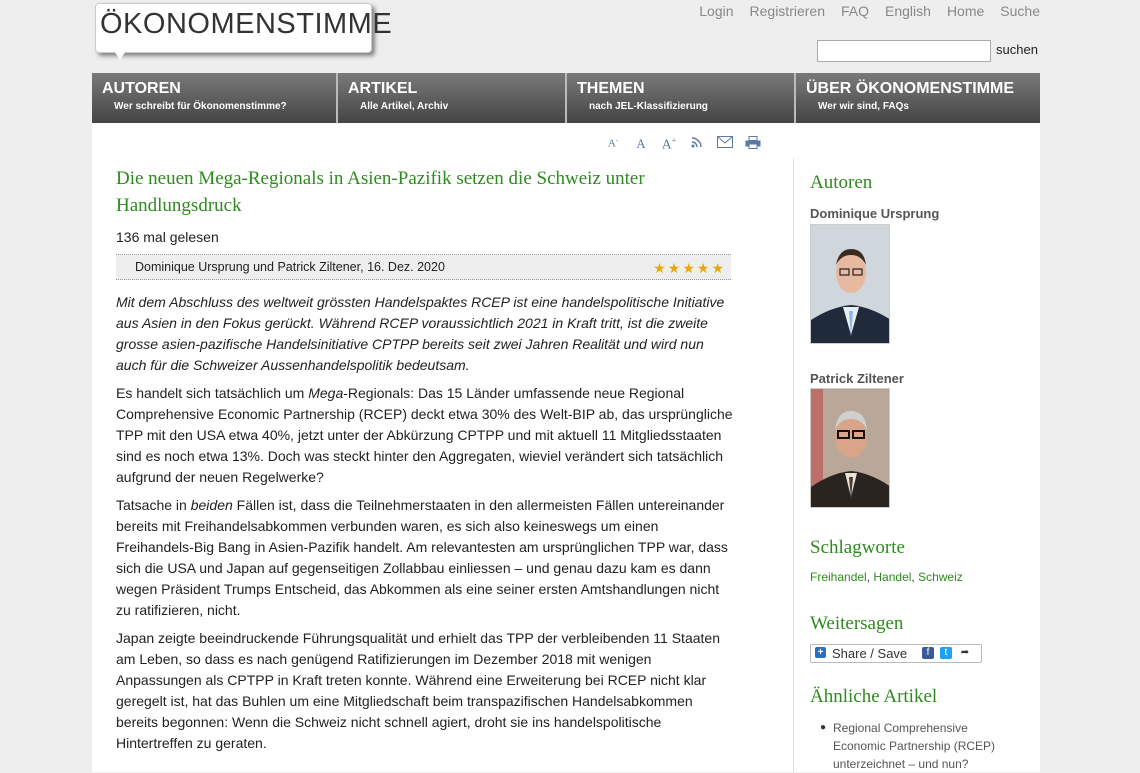 This screenshot has height=773, width=1140. What do you see at coordinates (406, 267) in the screenshot?
I see `byline-date: 16. Dez. 2020` at bounding box center [406, 267].